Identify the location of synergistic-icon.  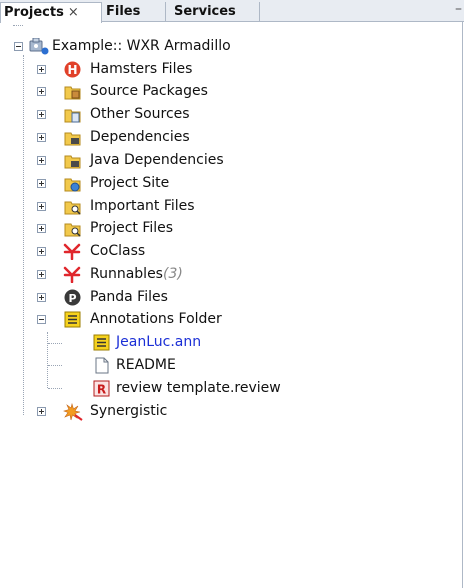
(73, 411).